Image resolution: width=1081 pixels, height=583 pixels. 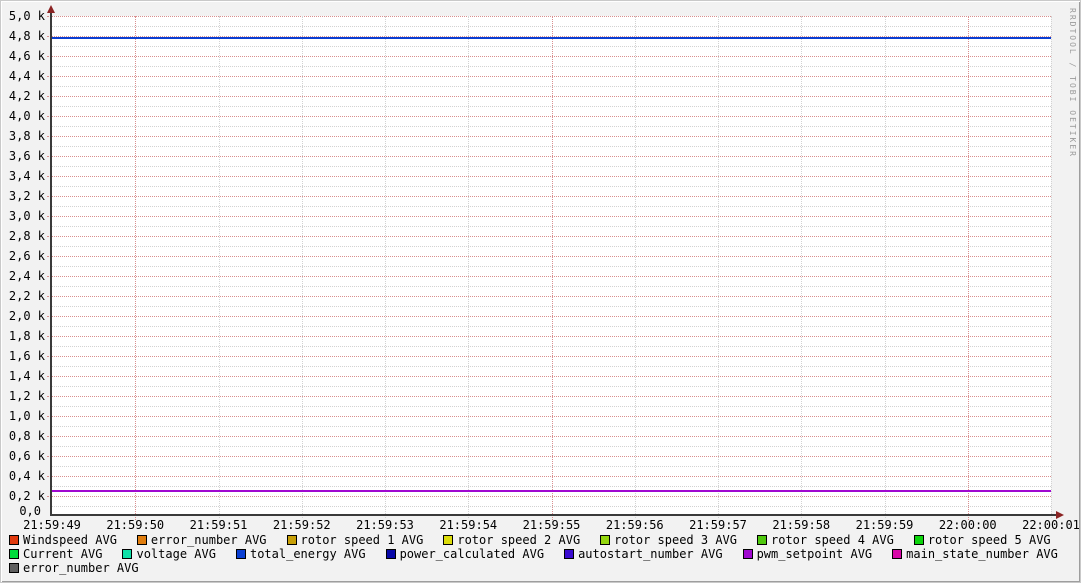 I want to click on legend-item: Windspeed AVG, so click(x=63, y=540).